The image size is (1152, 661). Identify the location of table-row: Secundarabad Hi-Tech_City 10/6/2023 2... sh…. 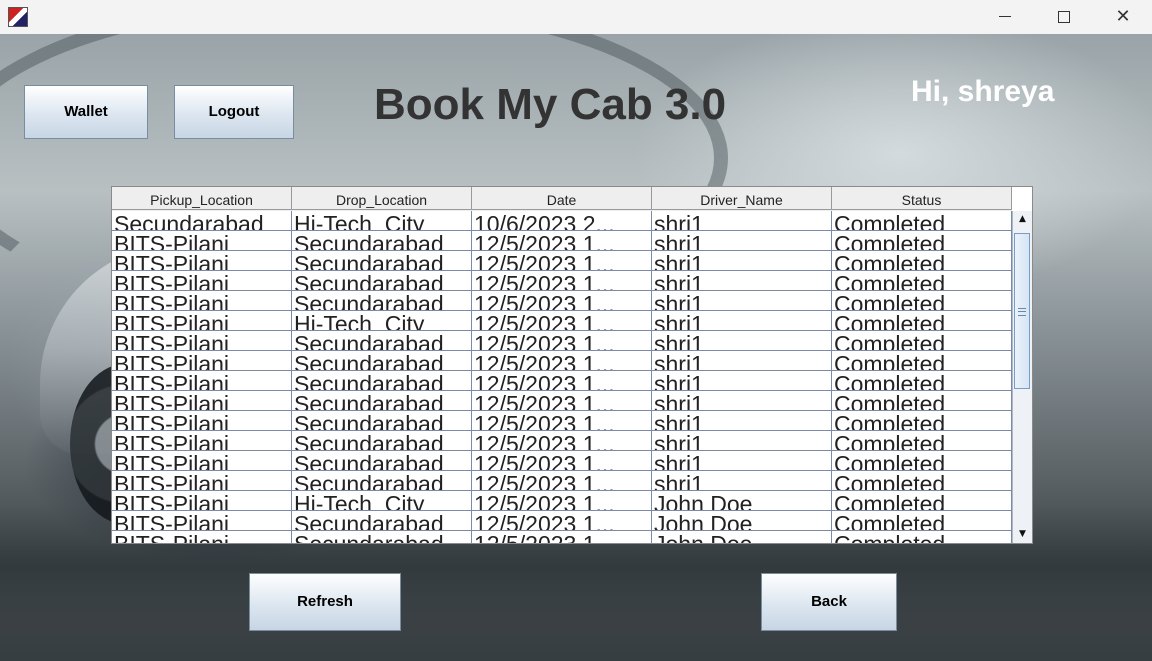
(562, 221).